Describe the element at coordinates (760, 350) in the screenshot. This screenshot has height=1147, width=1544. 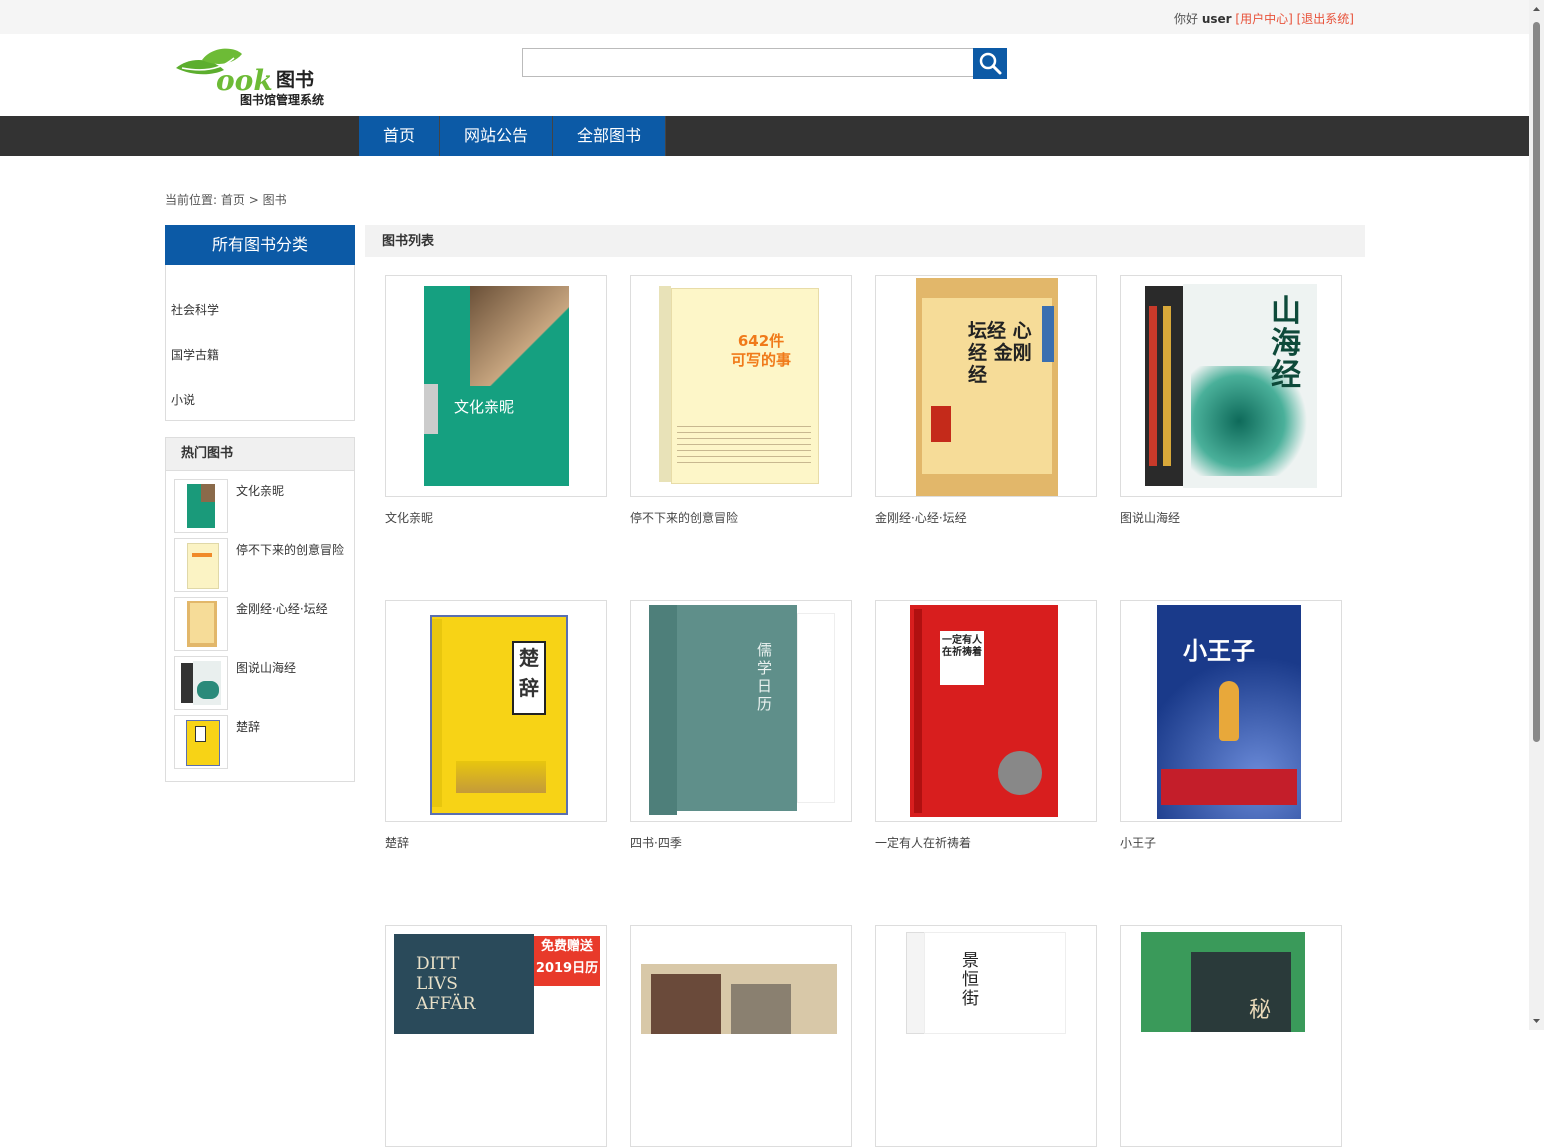
I see `cover-title: 642件 可写的事` at that location.